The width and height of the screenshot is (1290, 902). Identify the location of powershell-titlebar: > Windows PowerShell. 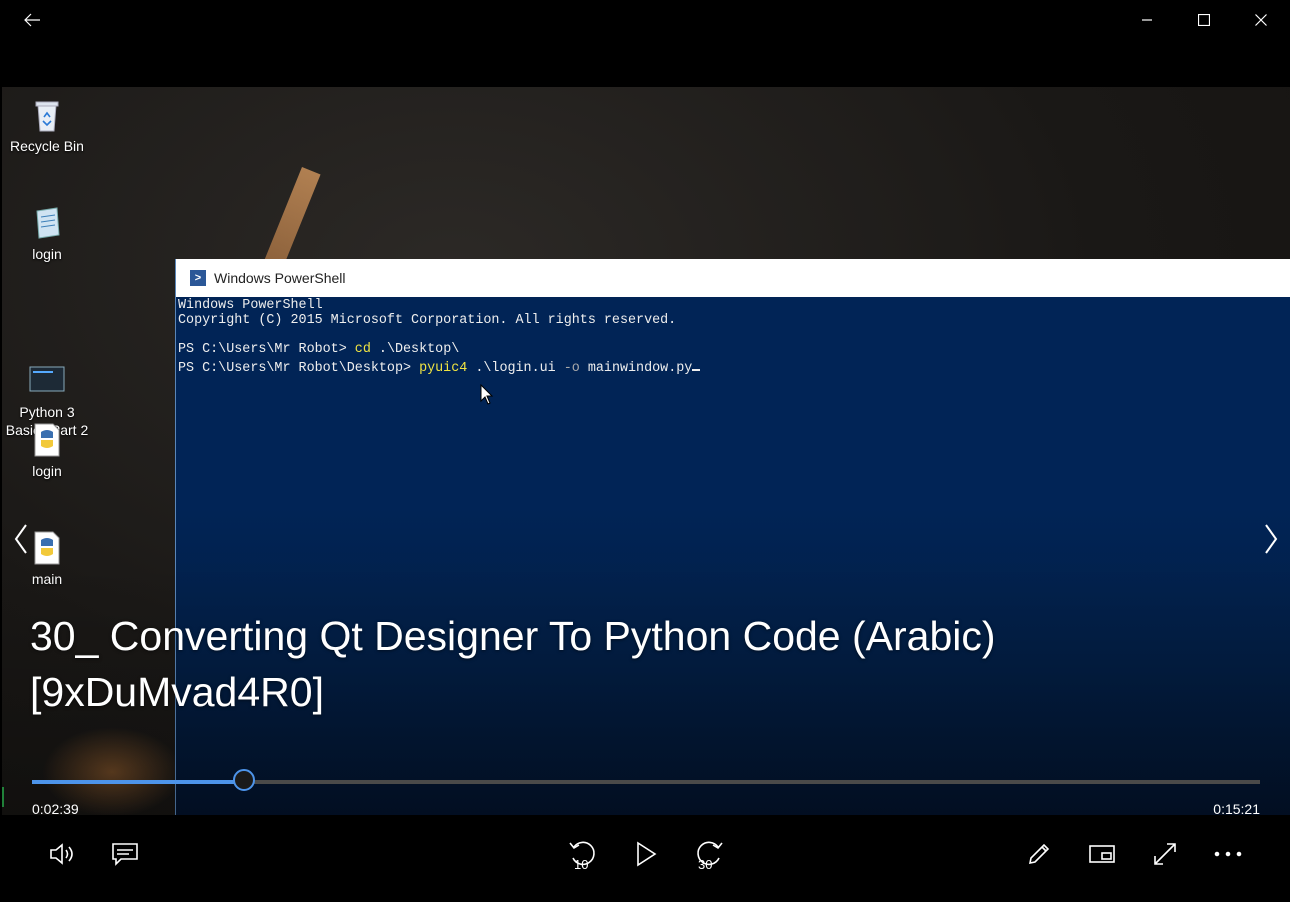
(733, 278).